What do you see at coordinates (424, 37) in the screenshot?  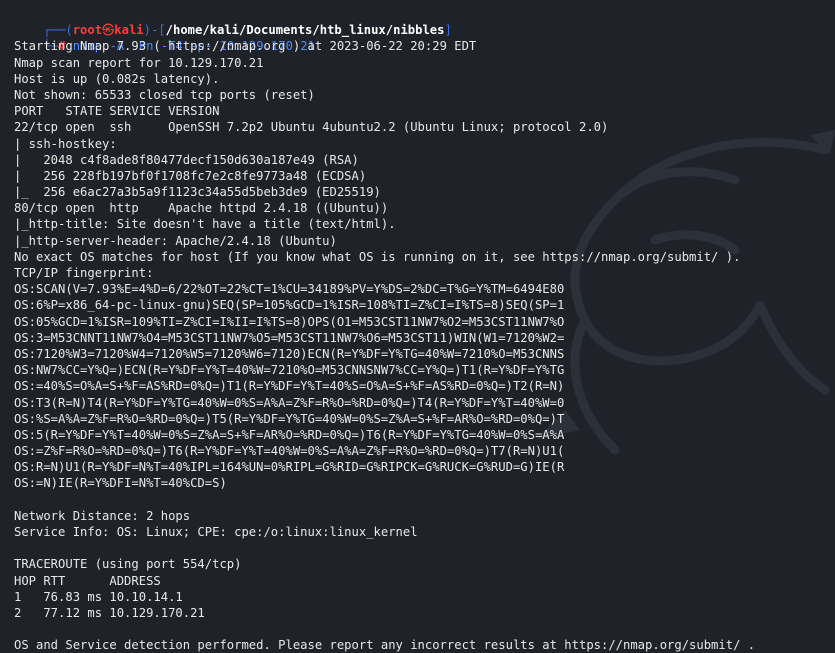 I see `command-line: └─# nmap -A -Pn -T4 -p- 10.129.170.21` at bounding box center [424, 37].